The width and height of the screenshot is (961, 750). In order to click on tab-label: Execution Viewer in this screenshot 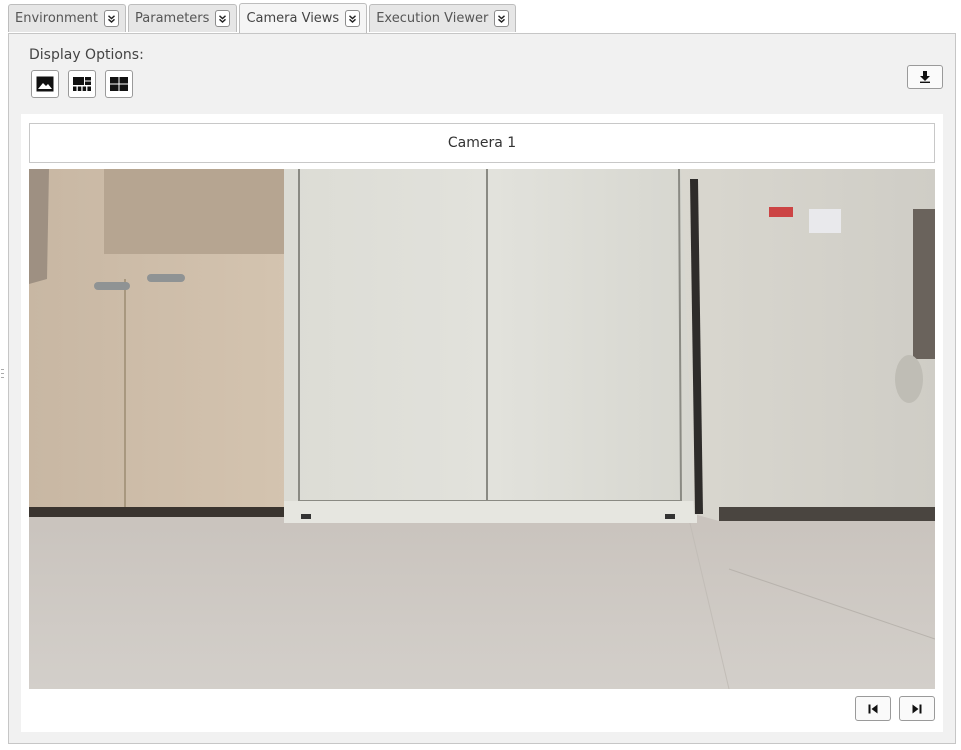, I will do `click(432, 18)`.